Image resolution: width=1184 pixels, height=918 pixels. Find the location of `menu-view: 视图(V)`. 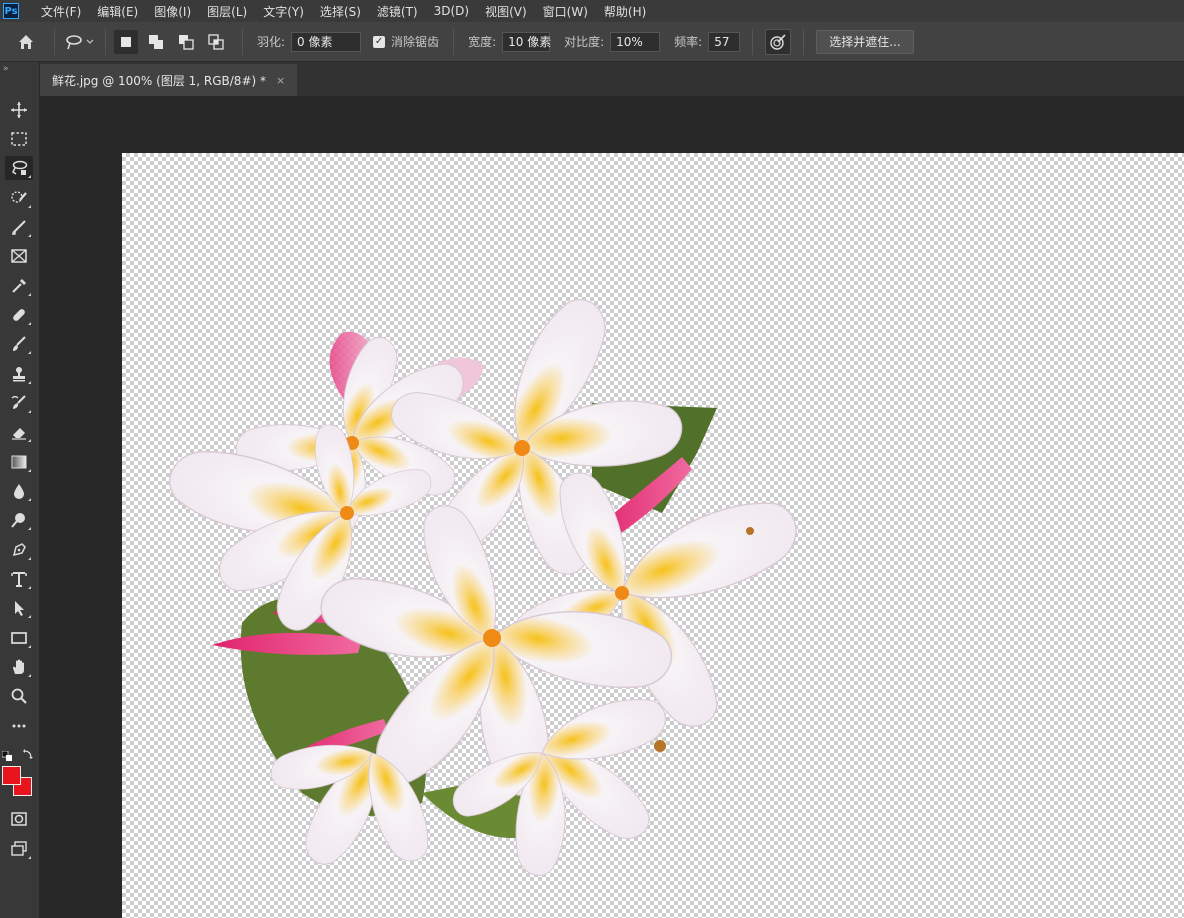

menu-view: 视图(V) is located at coordinates (506, 11).